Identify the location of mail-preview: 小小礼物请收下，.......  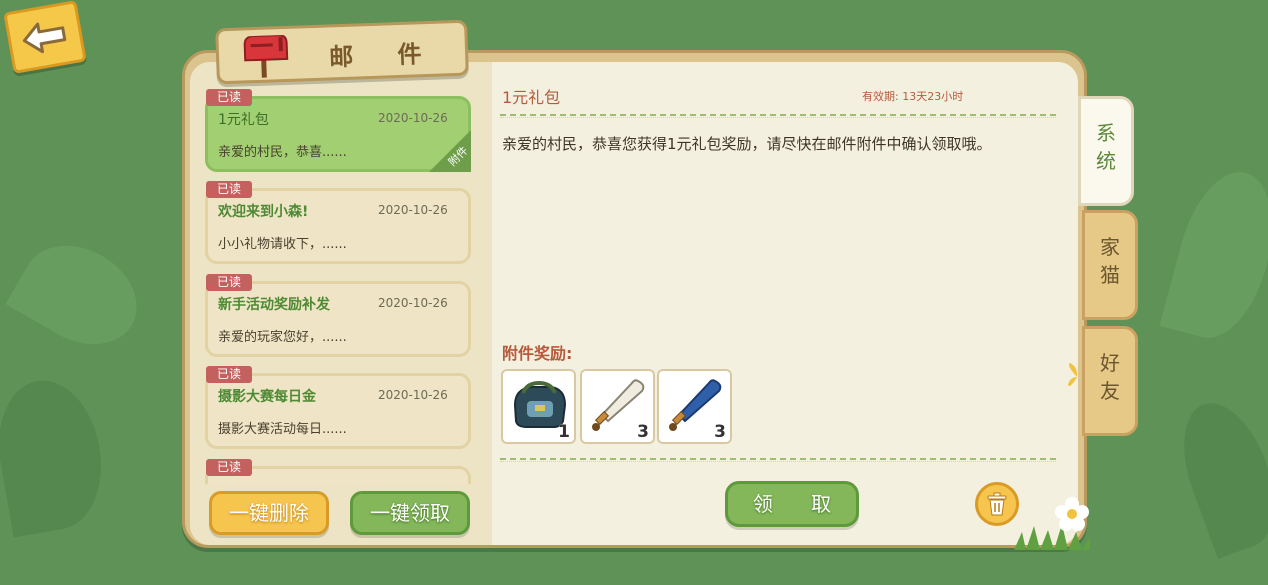
(282, 244).